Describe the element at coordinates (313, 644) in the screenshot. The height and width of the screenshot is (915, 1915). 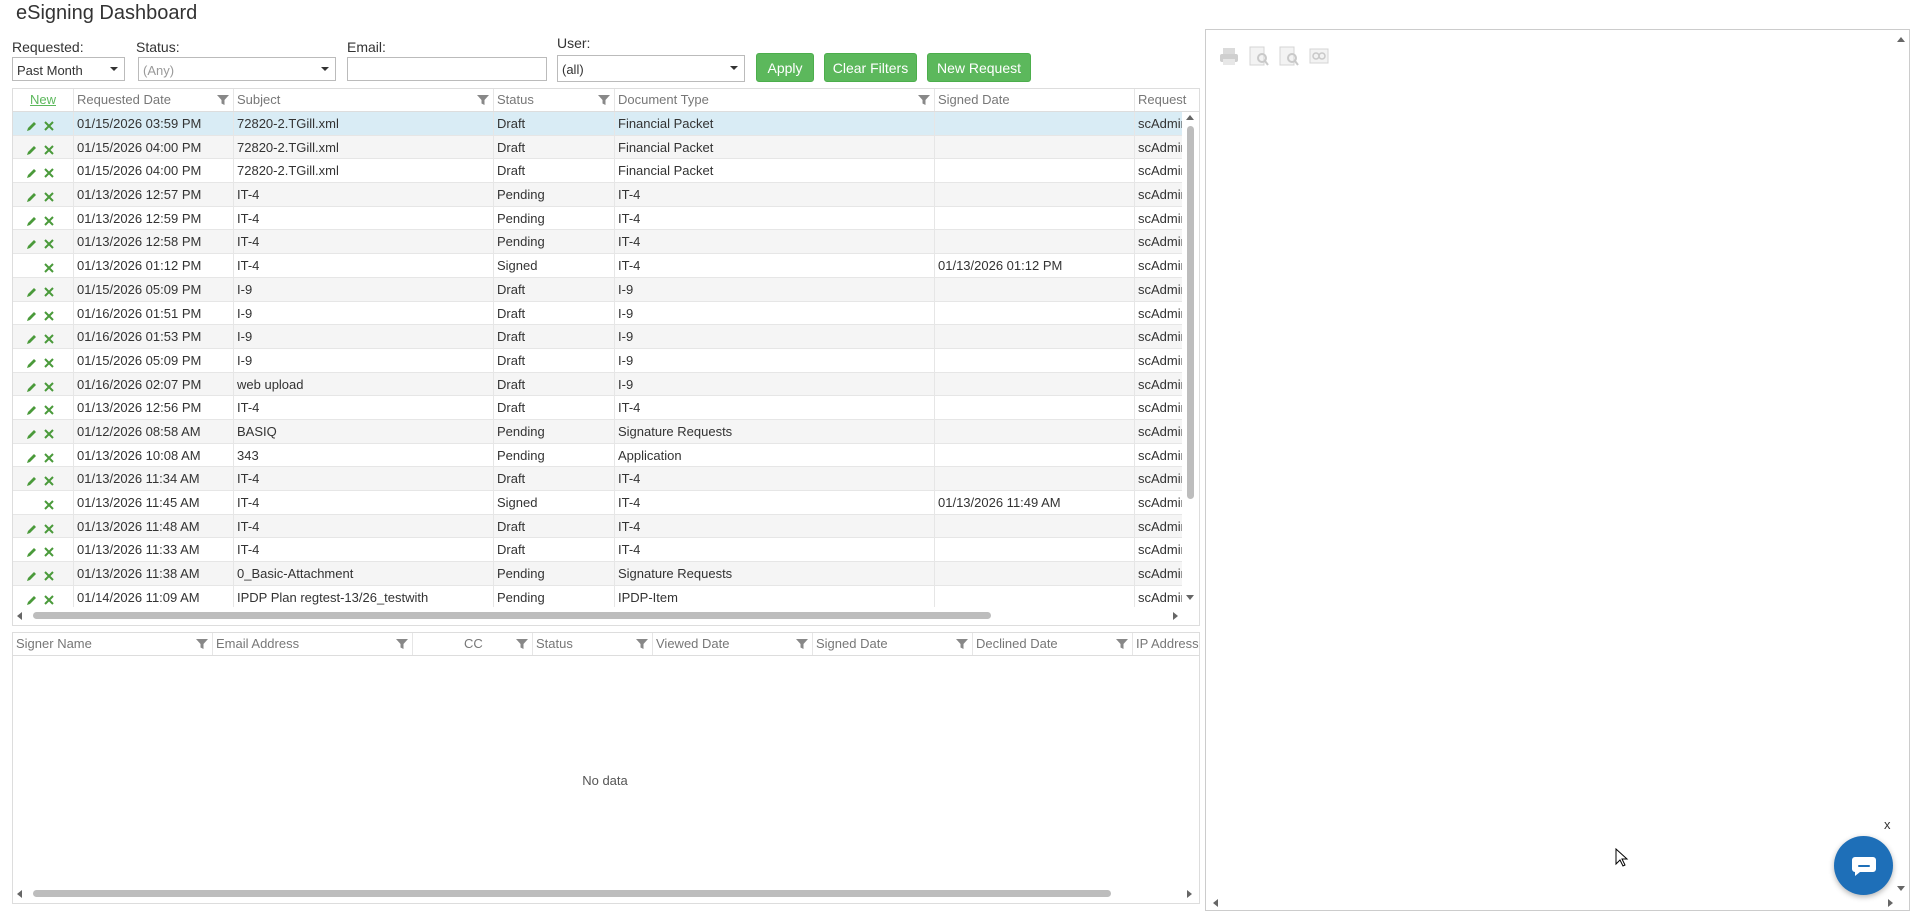
I see `column-email-address: Email Address` at that location.